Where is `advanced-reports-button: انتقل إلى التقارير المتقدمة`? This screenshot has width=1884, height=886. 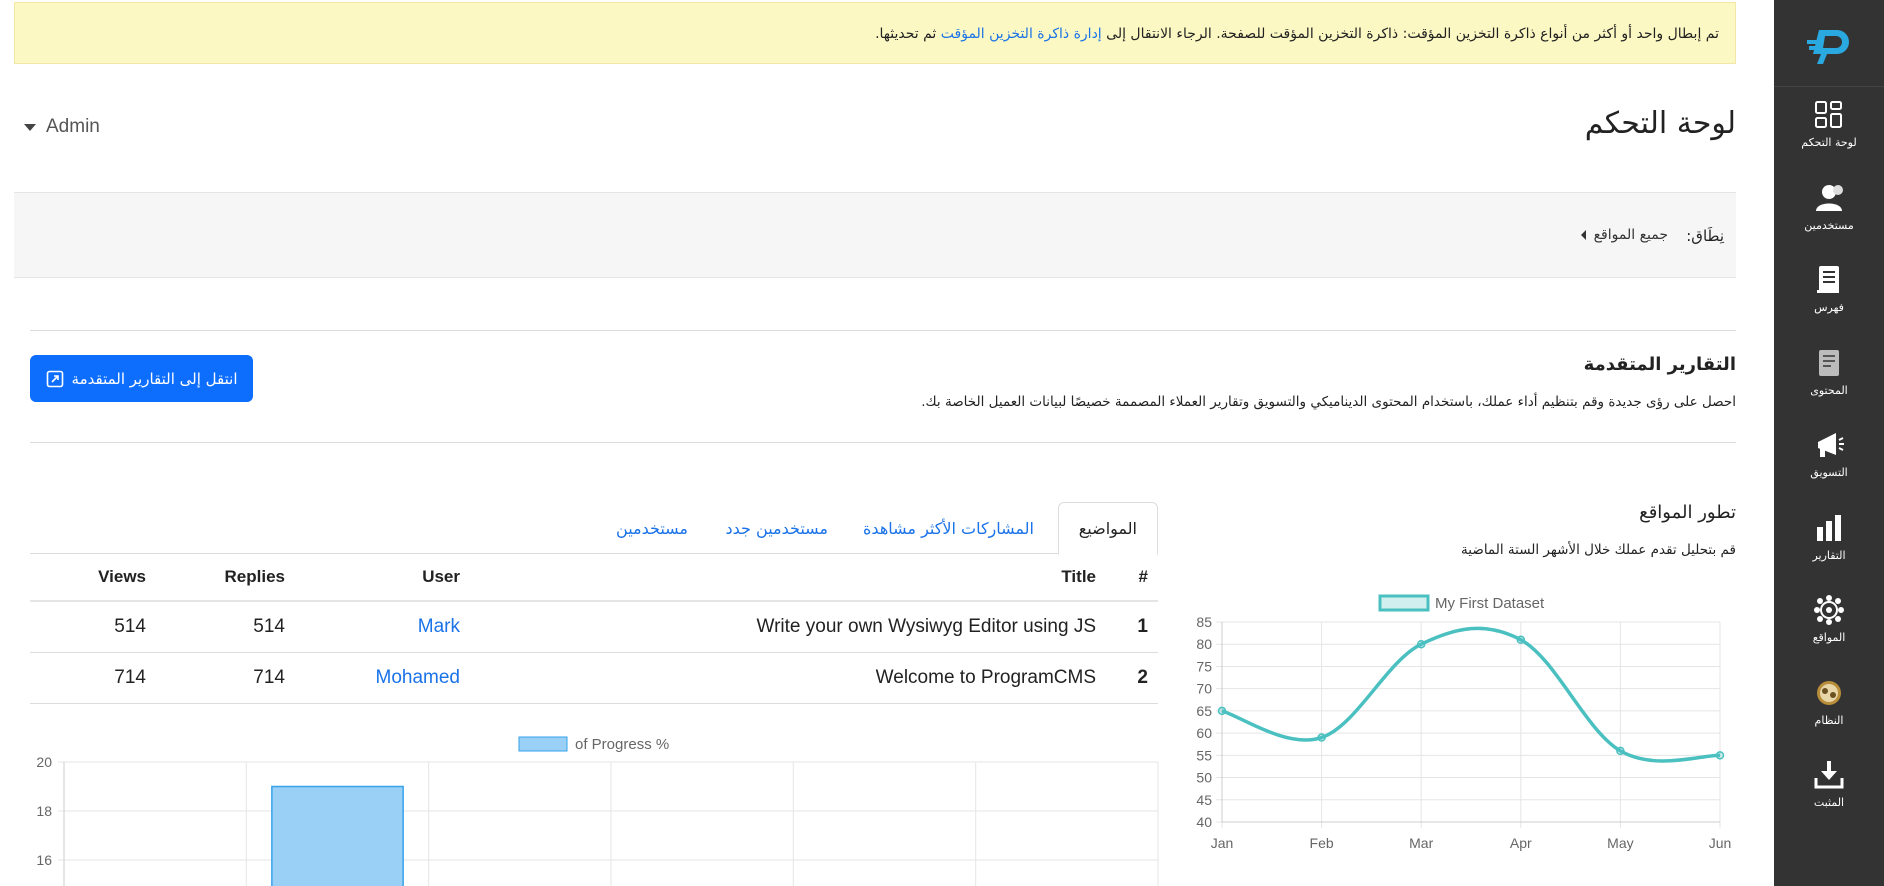 advanced-reports-button: انتقل إلى التقارير المتقدمة is located at coordinates (141, 378).